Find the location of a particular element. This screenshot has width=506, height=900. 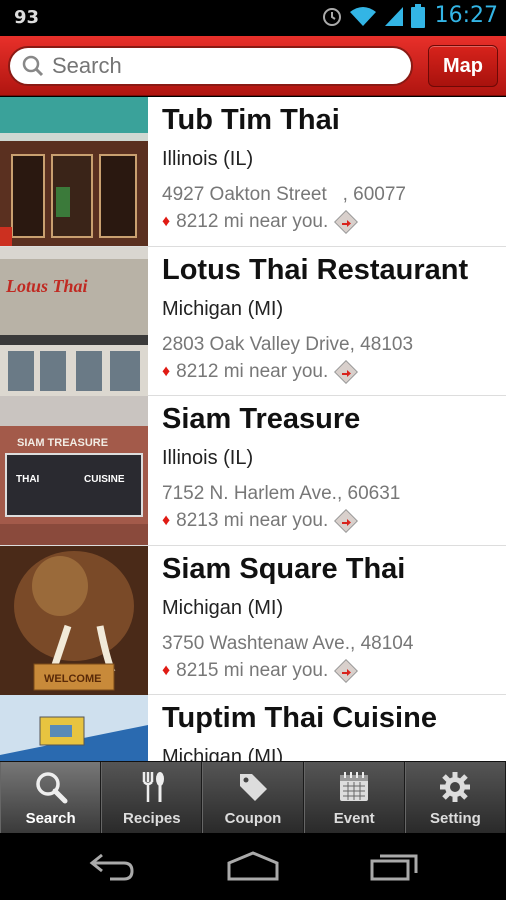

restaurant-distance: ♦ 8215 mi near you. is located at coordinates (287, 670).